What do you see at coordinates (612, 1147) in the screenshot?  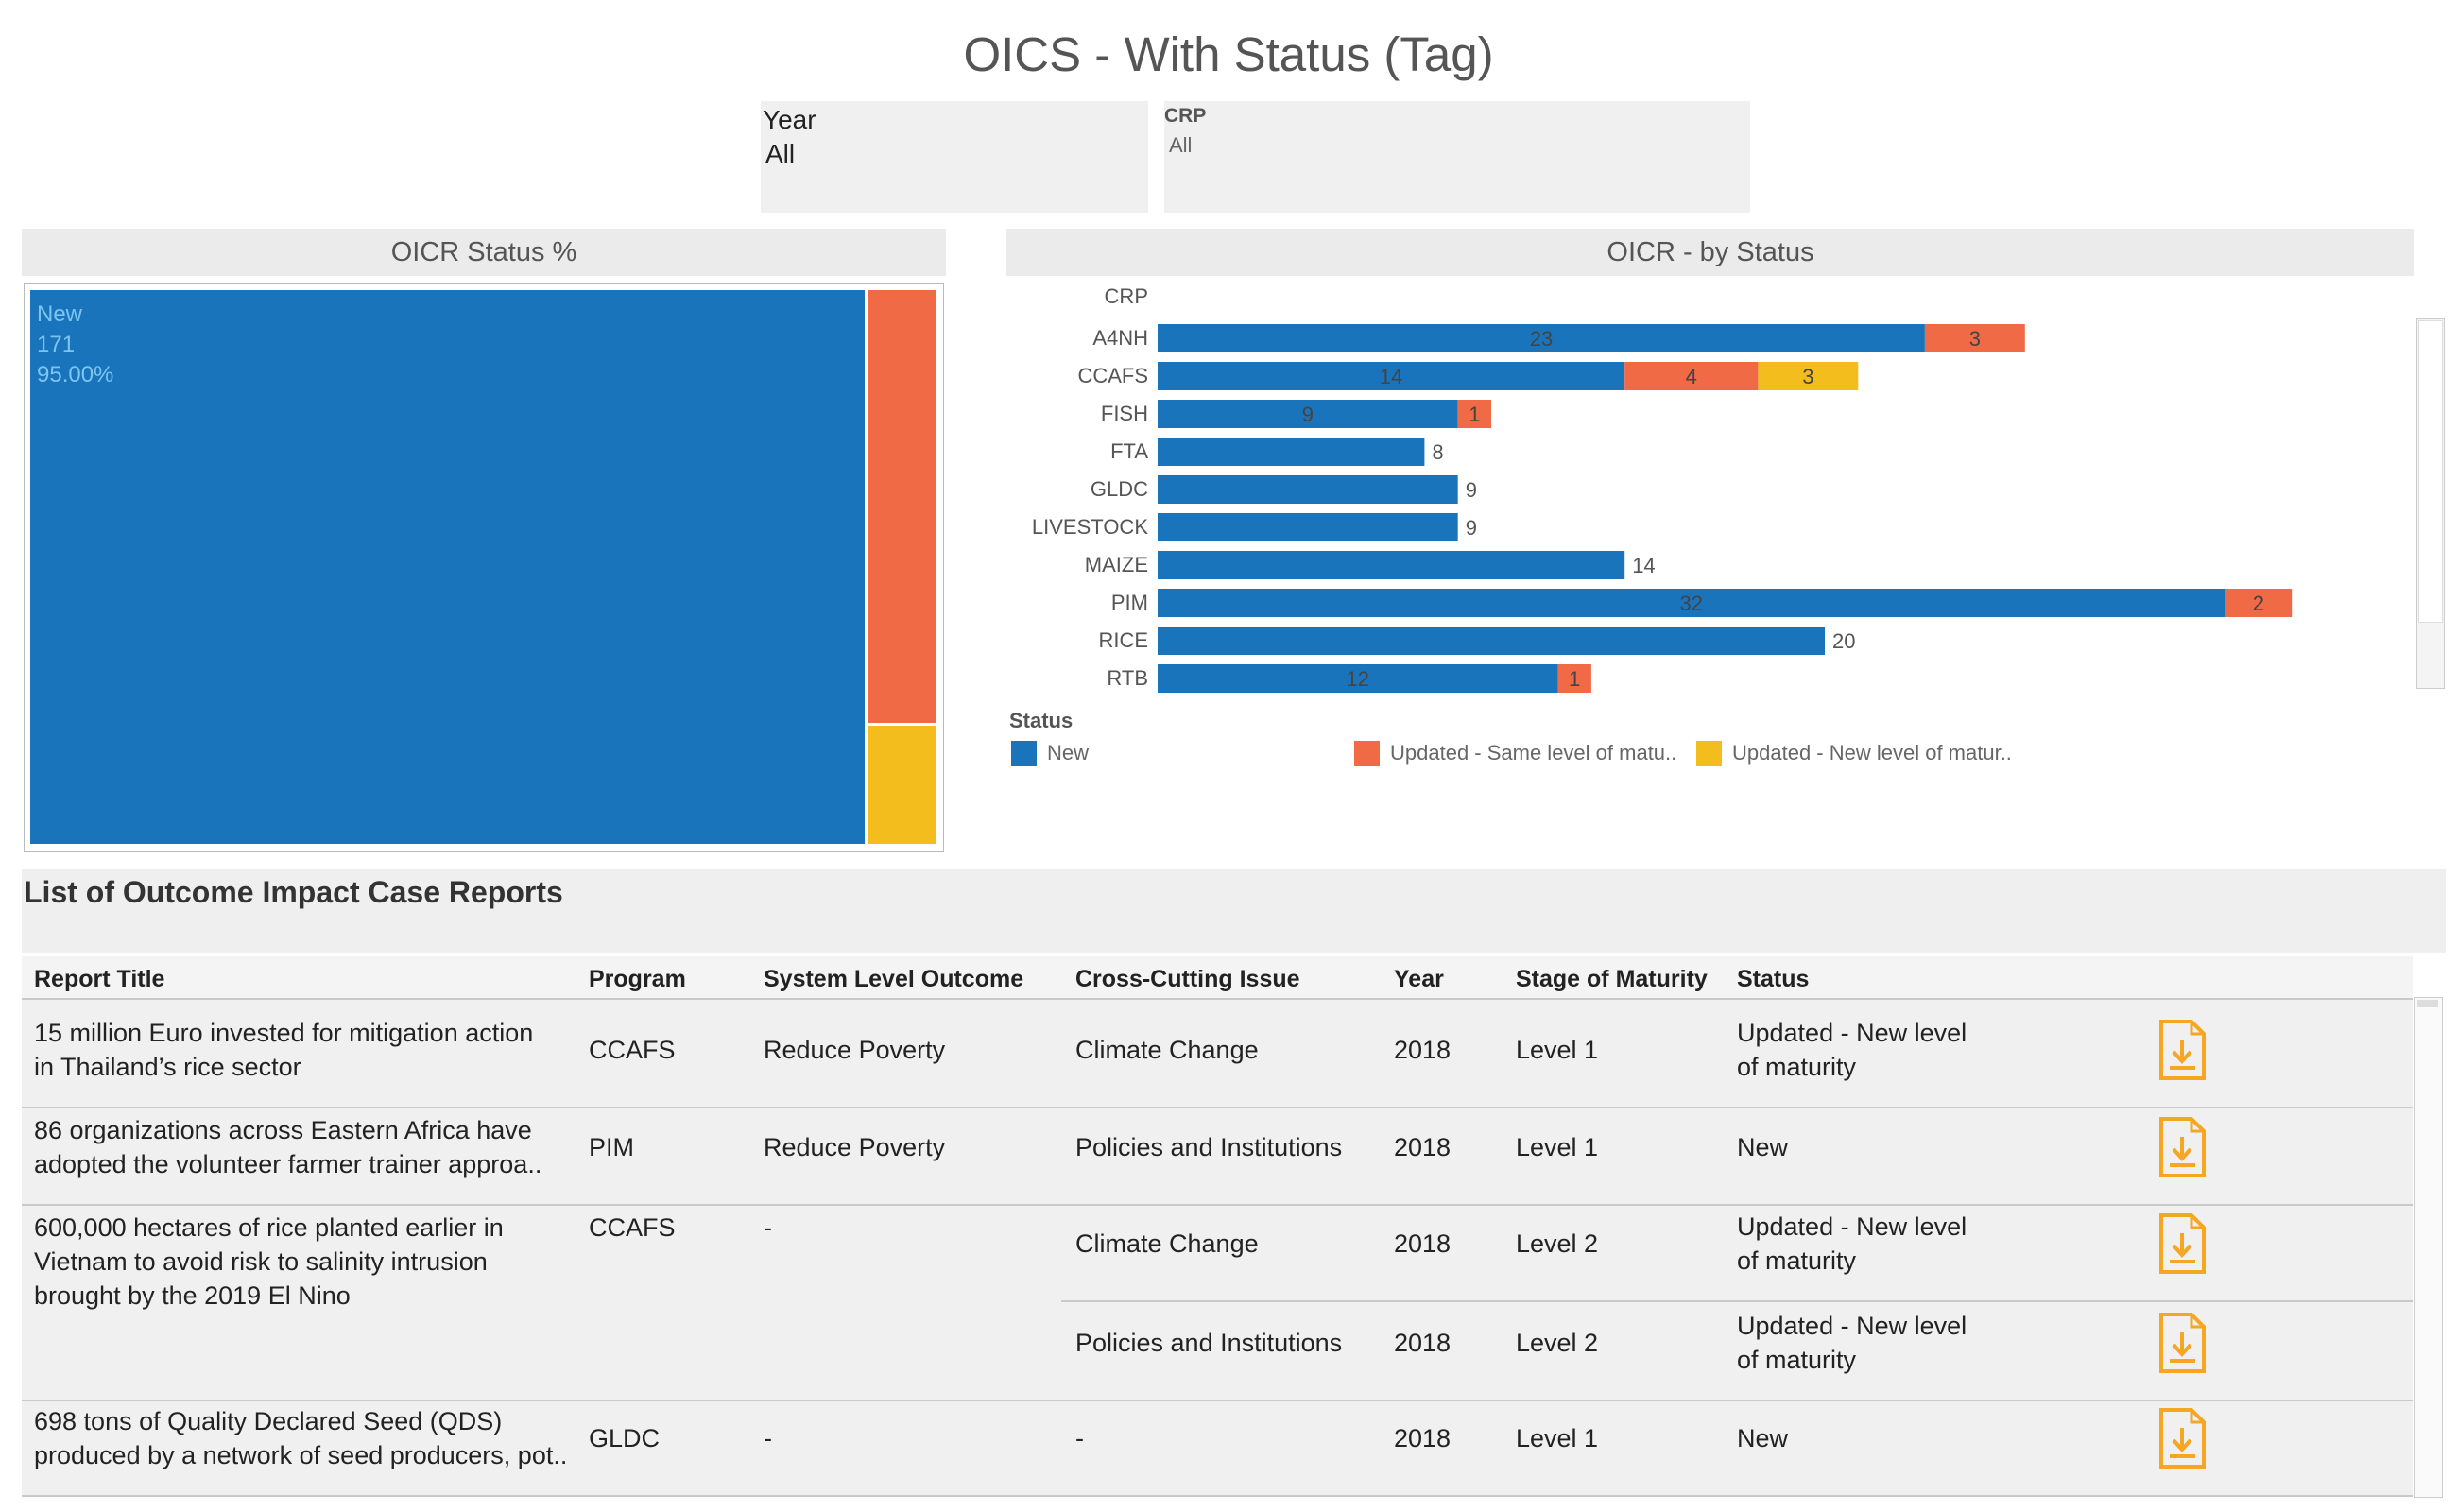 I see `row-1-program: PIM` at bounding box center [612, 1147].